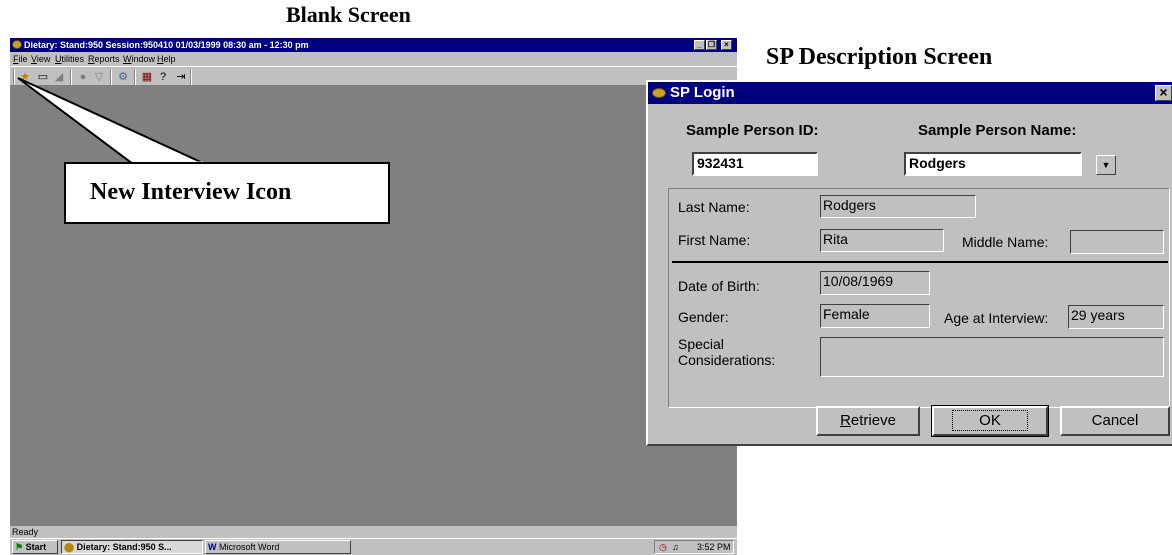  What do you see at coordinates (1163, 93) in the screenshot?
I see `dialog-close-button: ×` at bounding box center [1163, 93].